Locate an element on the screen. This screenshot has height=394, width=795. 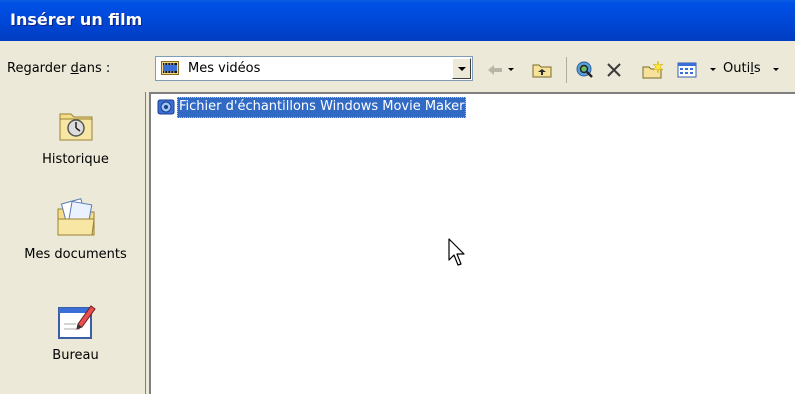
tools-menu-button: Outils is located at coordinates (742, 68).